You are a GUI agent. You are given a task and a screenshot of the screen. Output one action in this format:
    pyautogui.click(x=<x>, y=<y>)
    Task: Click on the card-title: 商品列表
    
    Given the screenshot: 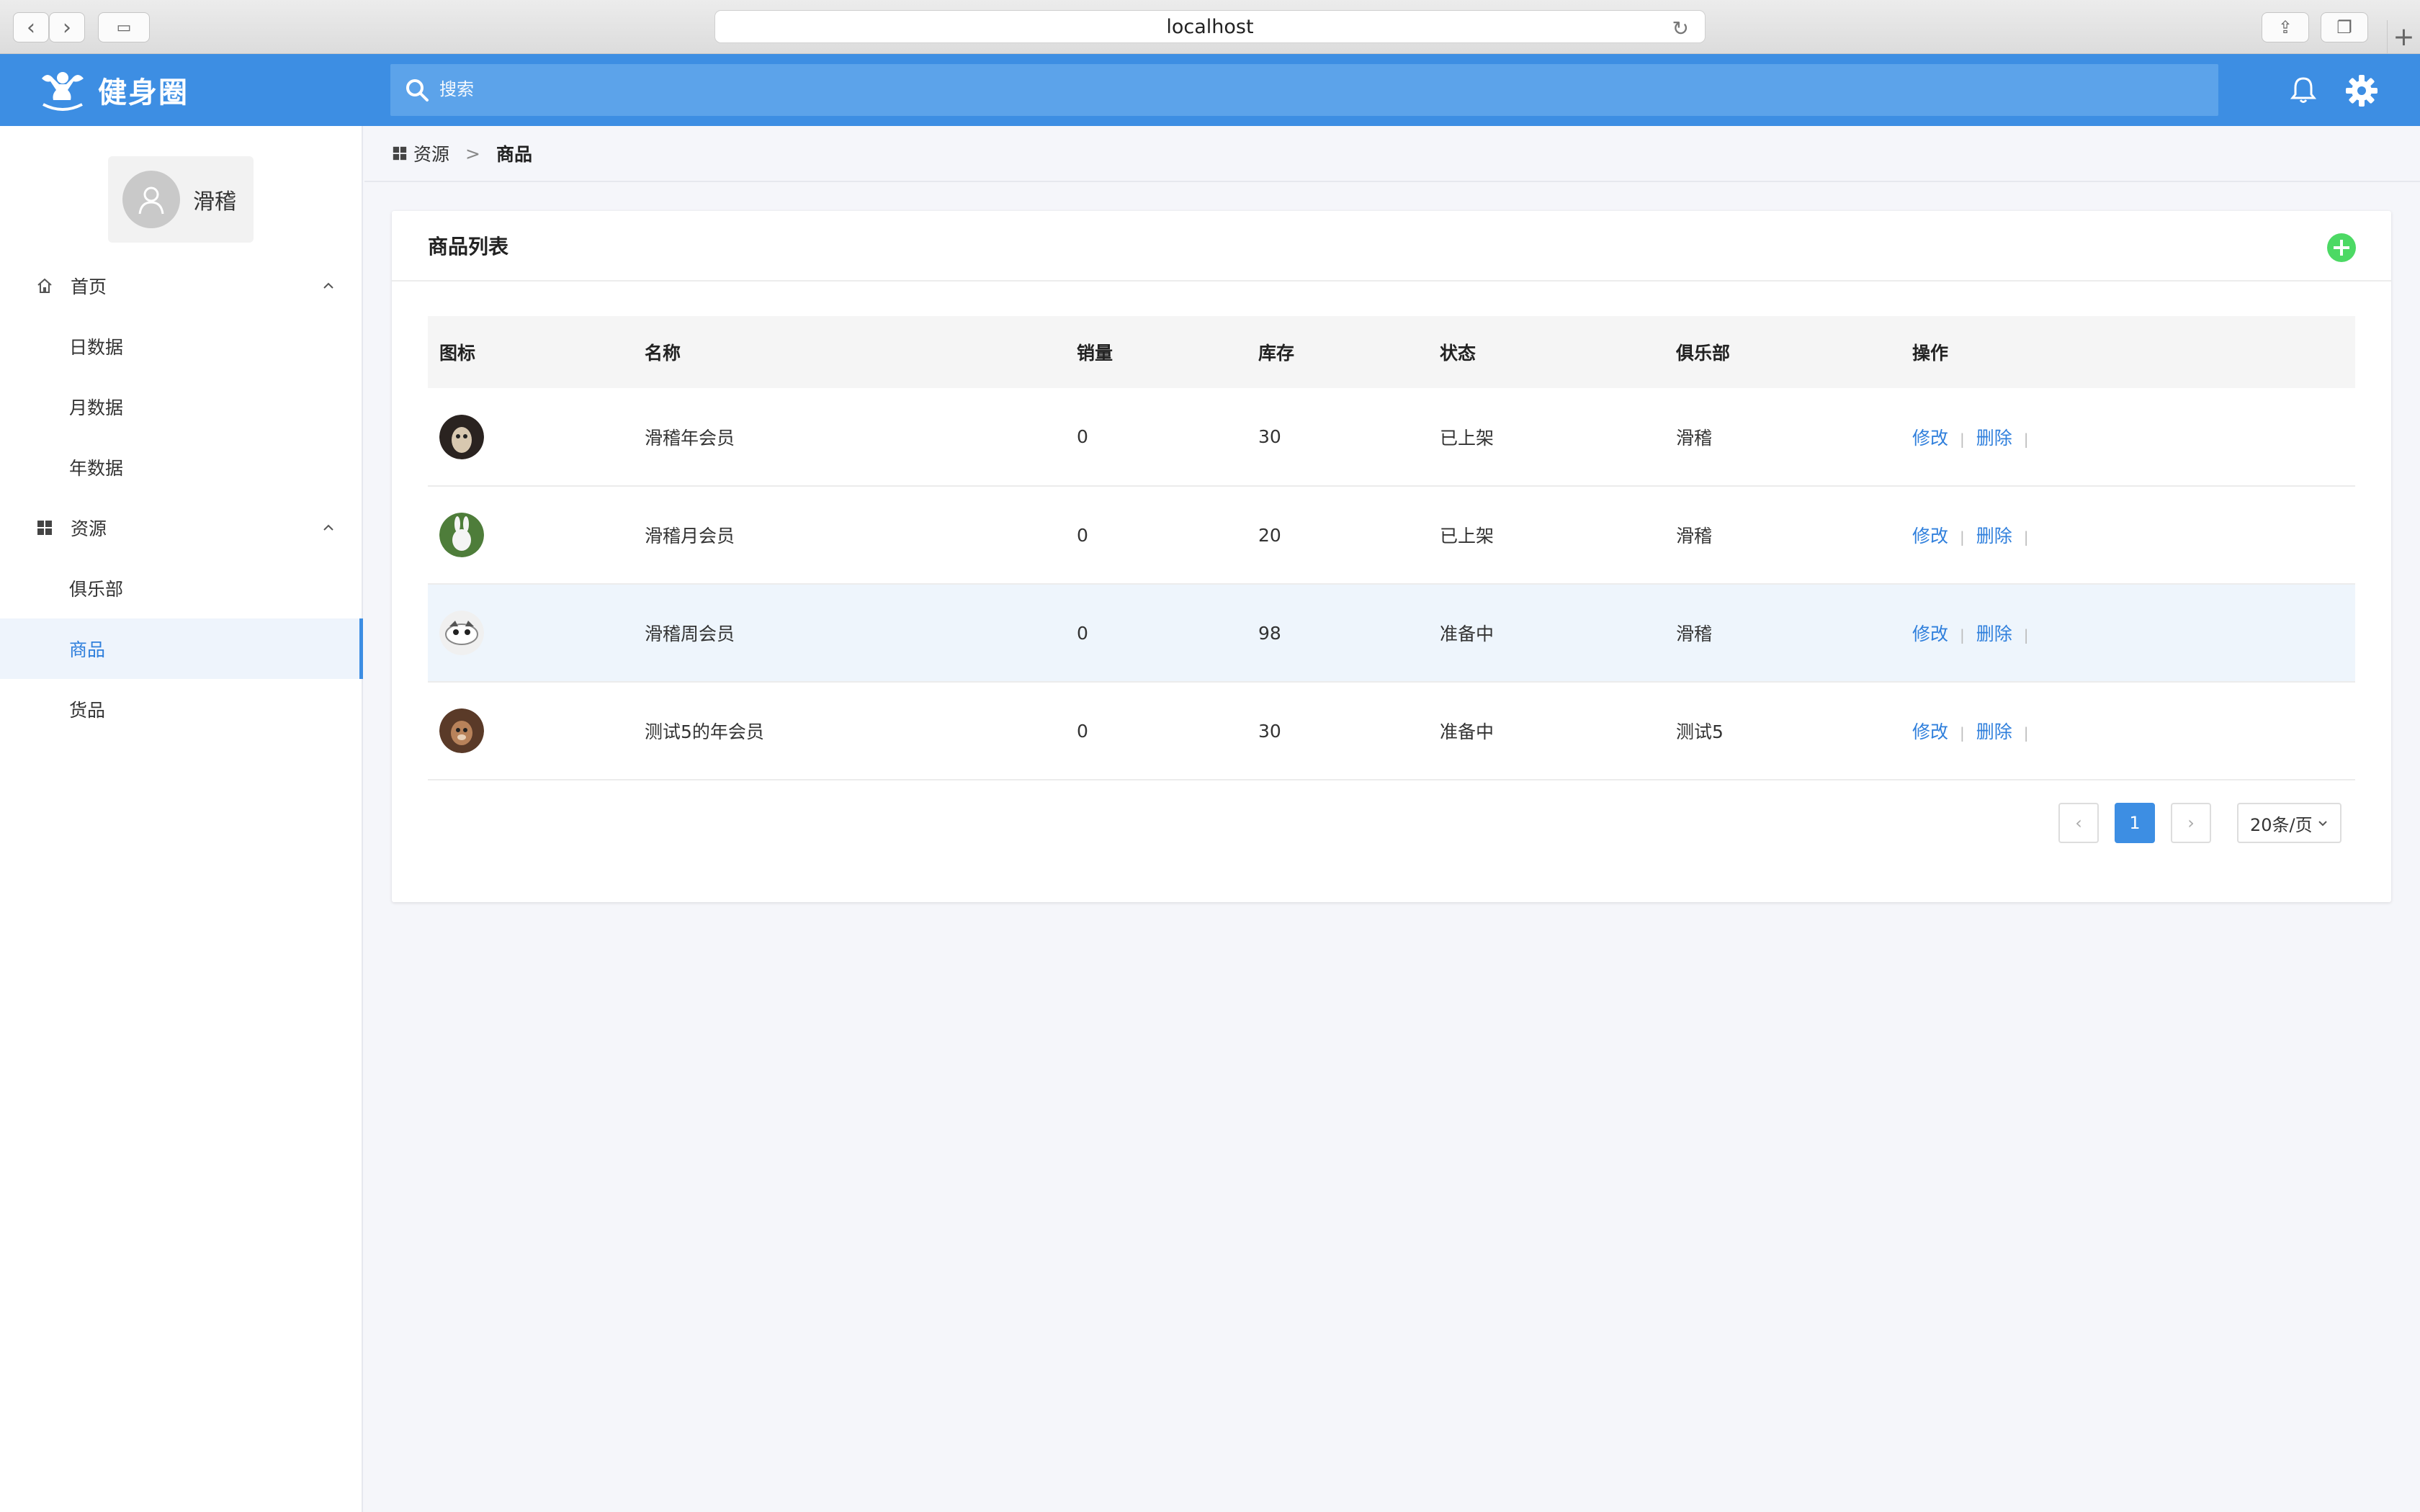 What is the action you would take?
    pyautogui.click(x=469, y=246)
    